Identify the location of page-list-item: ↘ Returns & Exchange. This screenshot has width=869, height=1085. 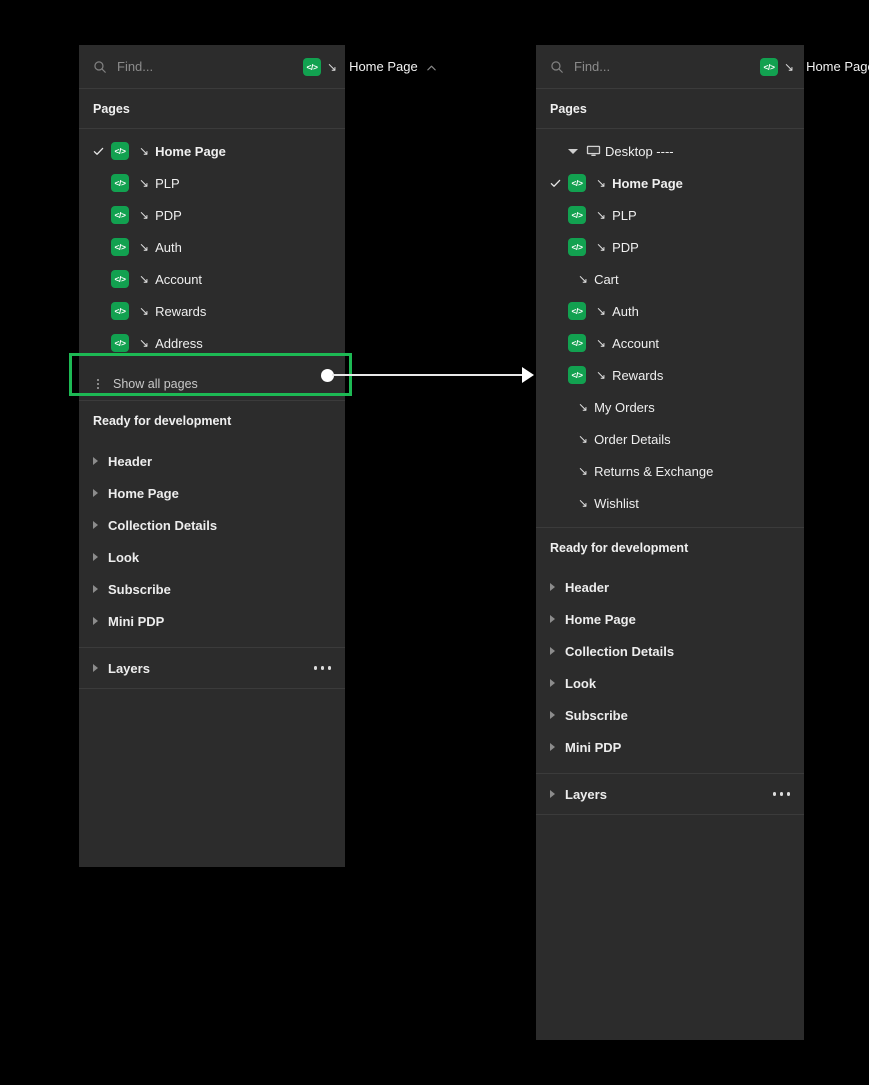
(670, 471).